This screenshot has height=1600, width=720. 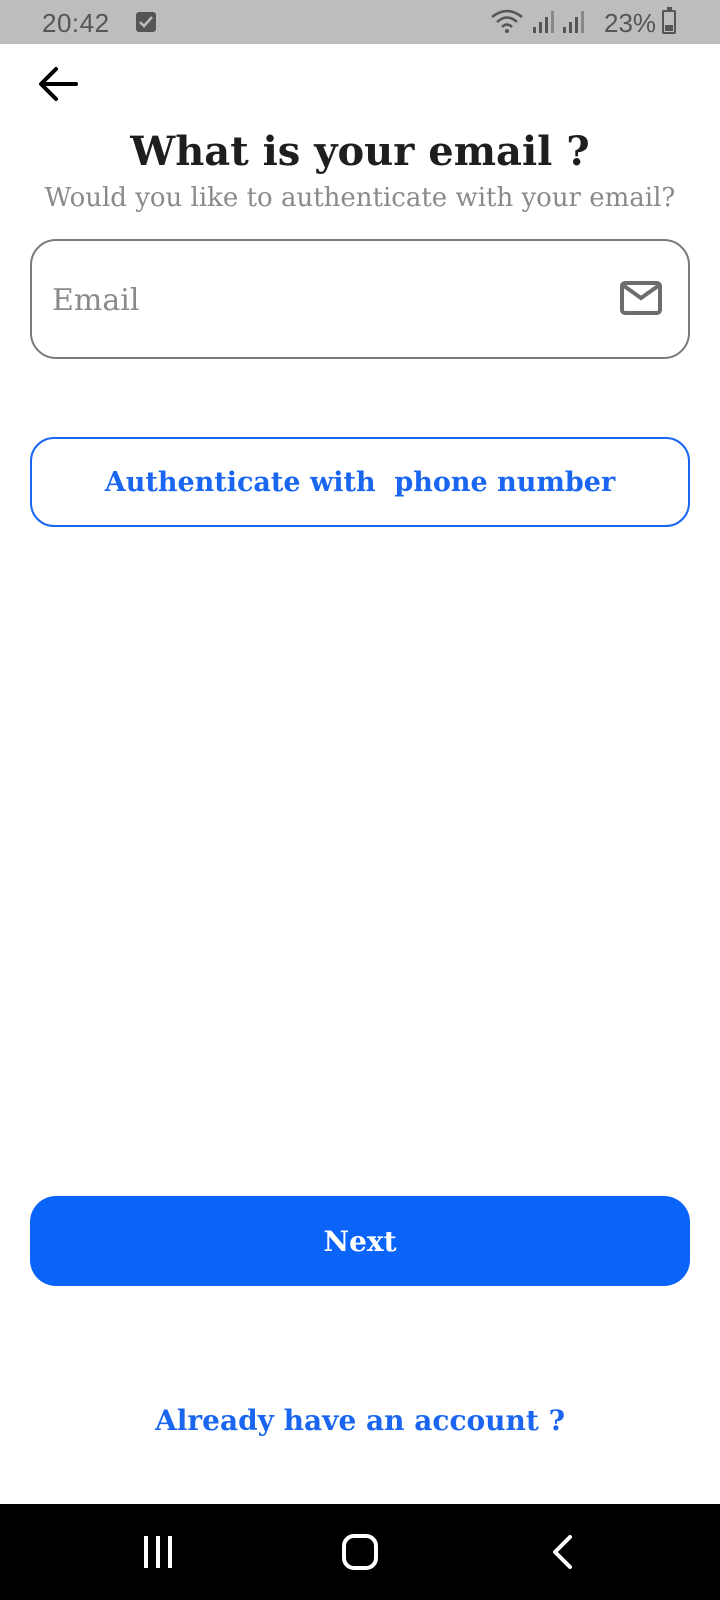 What do you see at coordinates (360, 22) in the screenshot?
I see `status-bar: 20:42 23%` at bounding box center [360, 22].